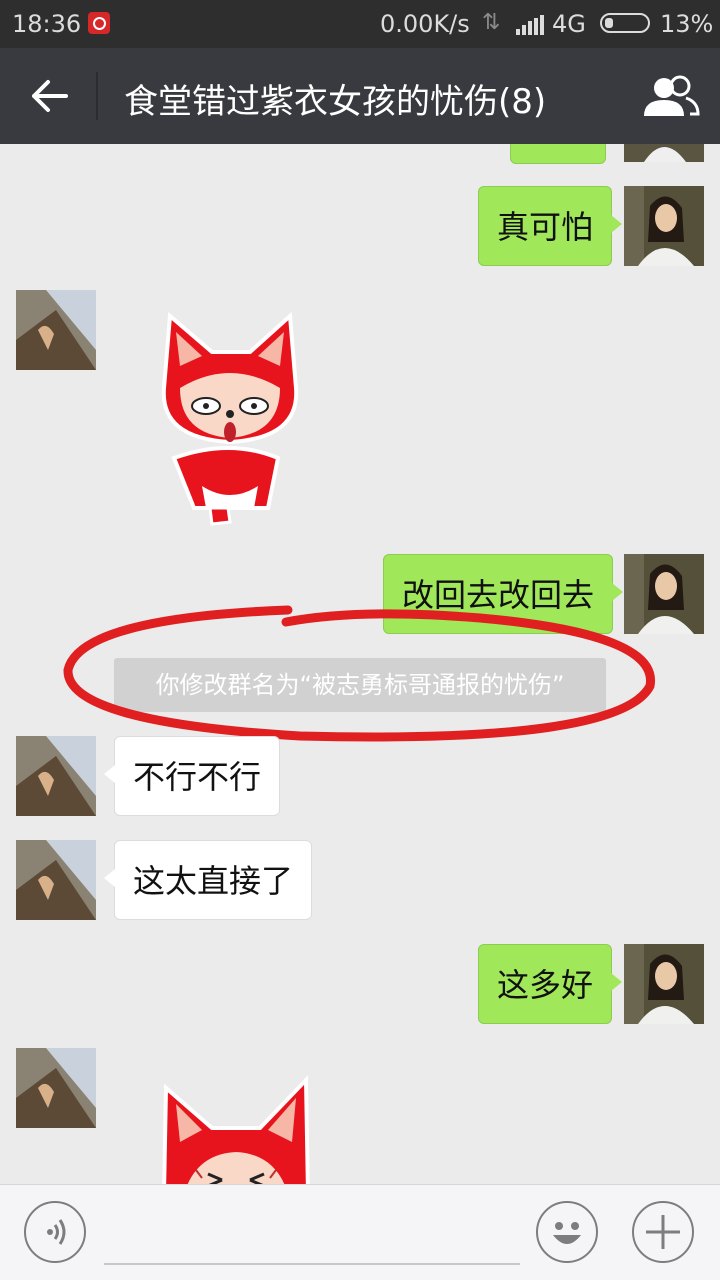  What do you see at coordinates (192, 776) in the screenshot?
I see `received-message: 不行不行` at bounding box center [192, 776].